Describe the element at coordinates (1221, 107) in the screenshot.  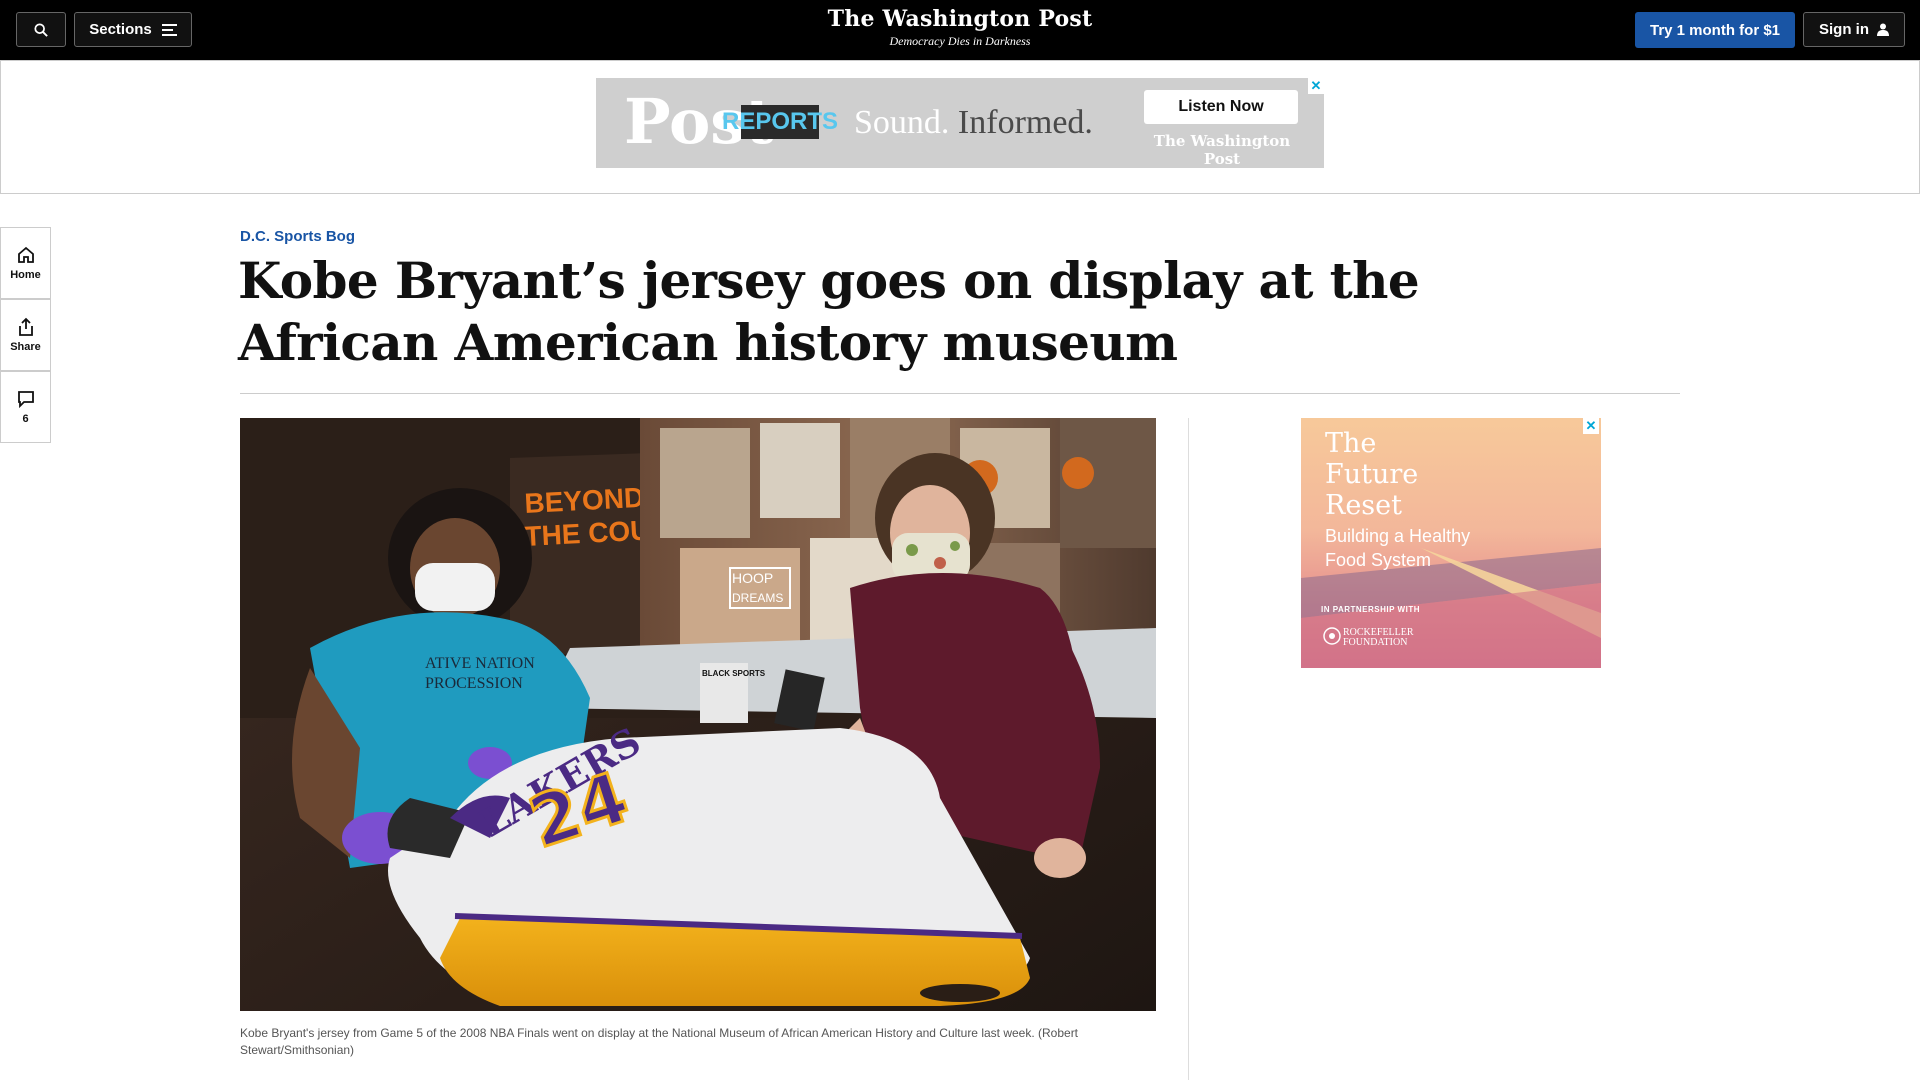
I see `listen-now-button: Listen Now` at that location.